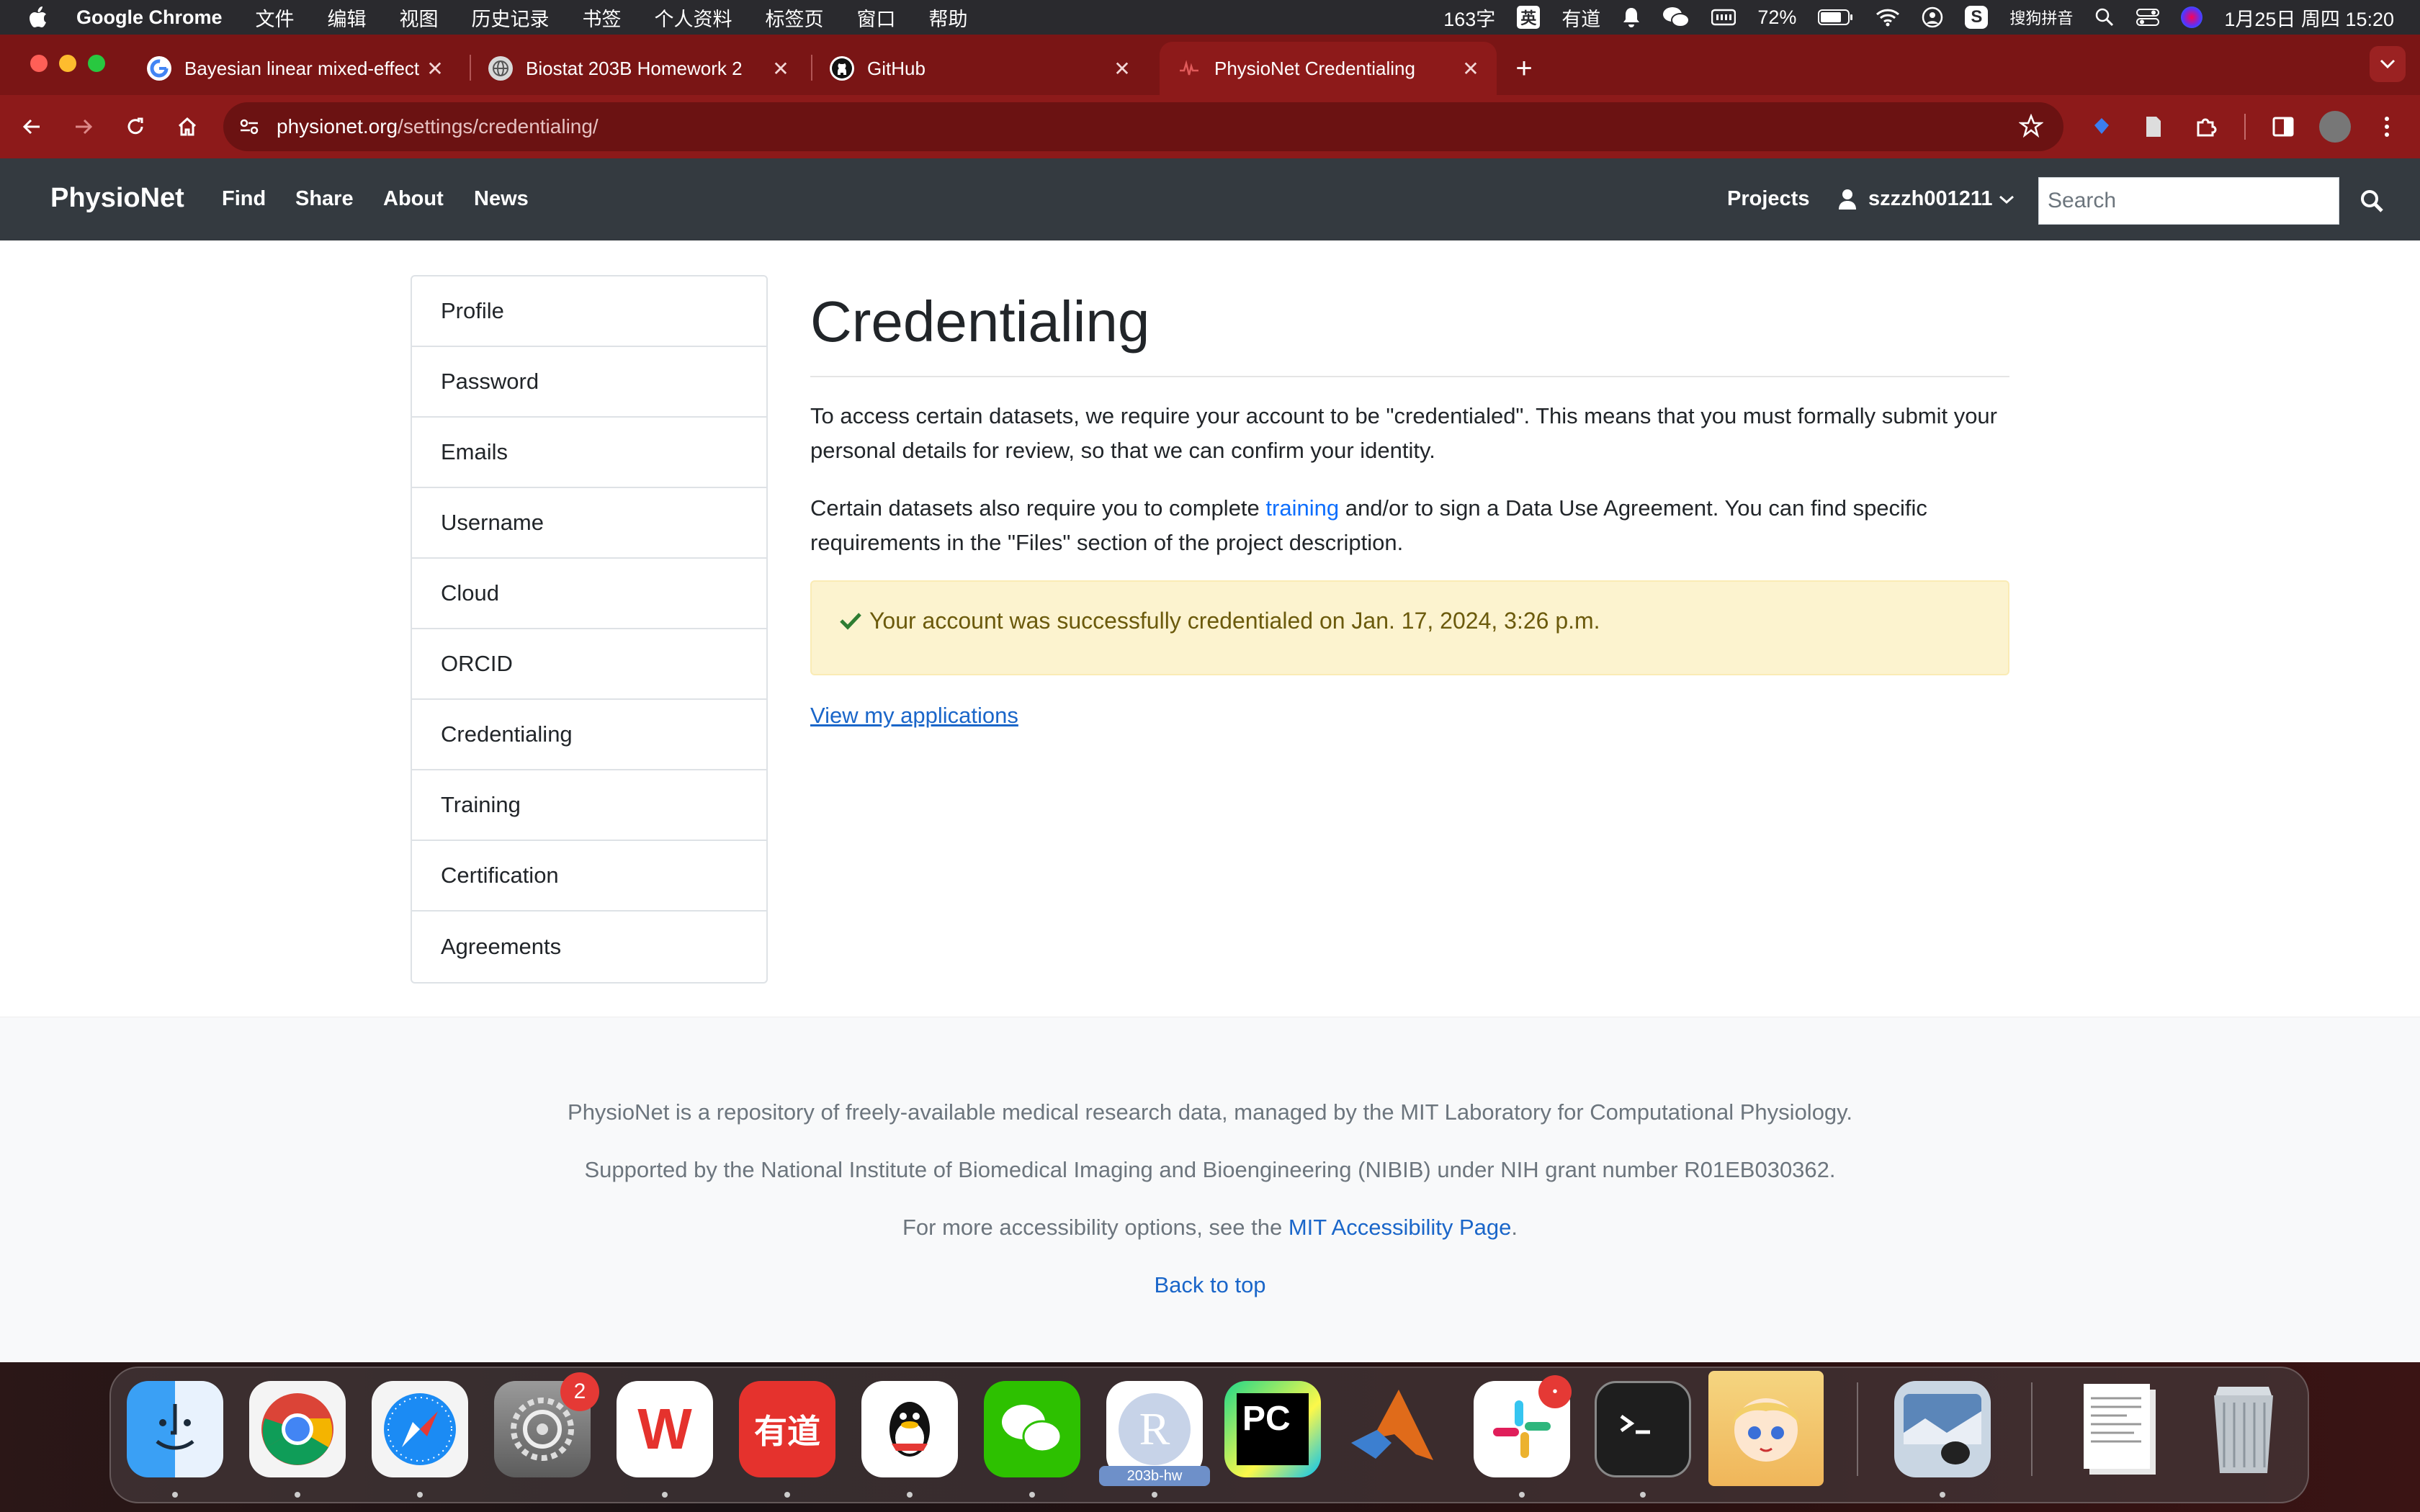  I want to click on youdao-icon: 有道, so click(787, 1429).